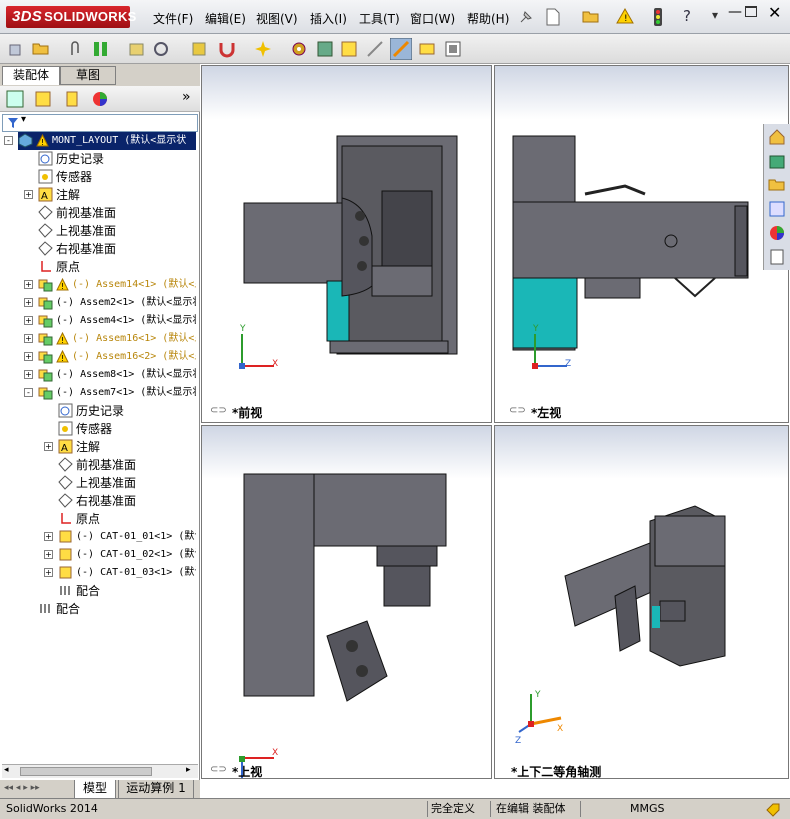 This screenshot has width=790, height=819. I want to click on tree-node: (-) Assem7<1> (默认<显示状, so click(117, 393).